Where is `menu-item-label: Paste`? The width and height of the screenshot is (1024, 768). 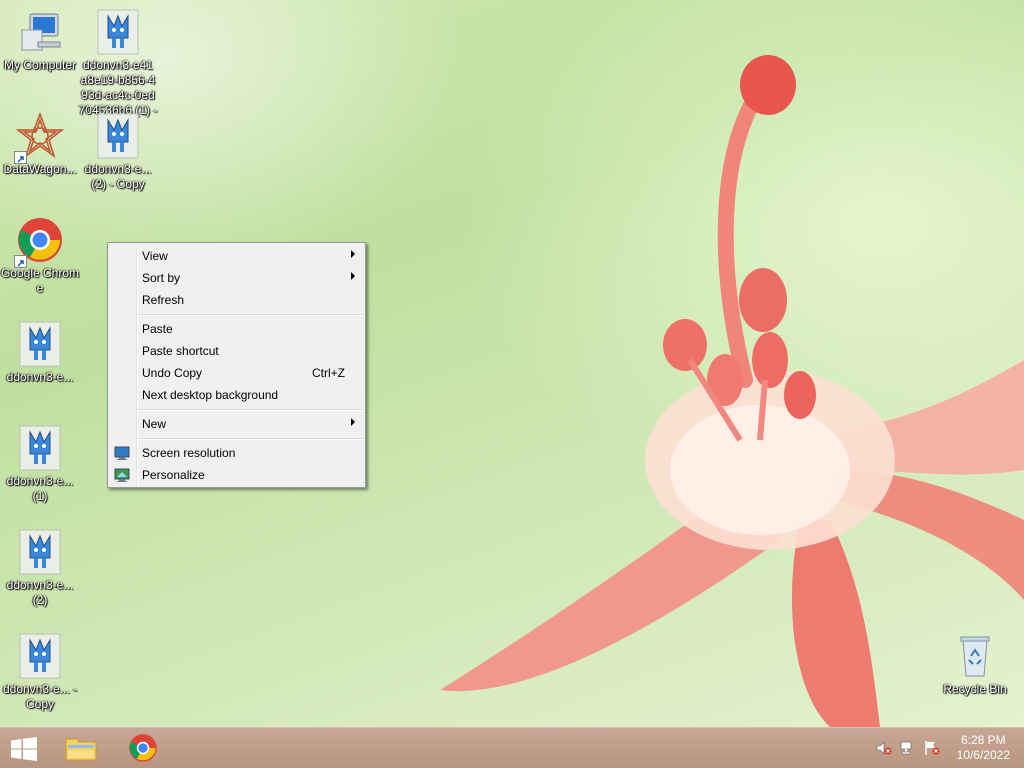
menu-item-label: Paste is located at coordinates (157, 329).